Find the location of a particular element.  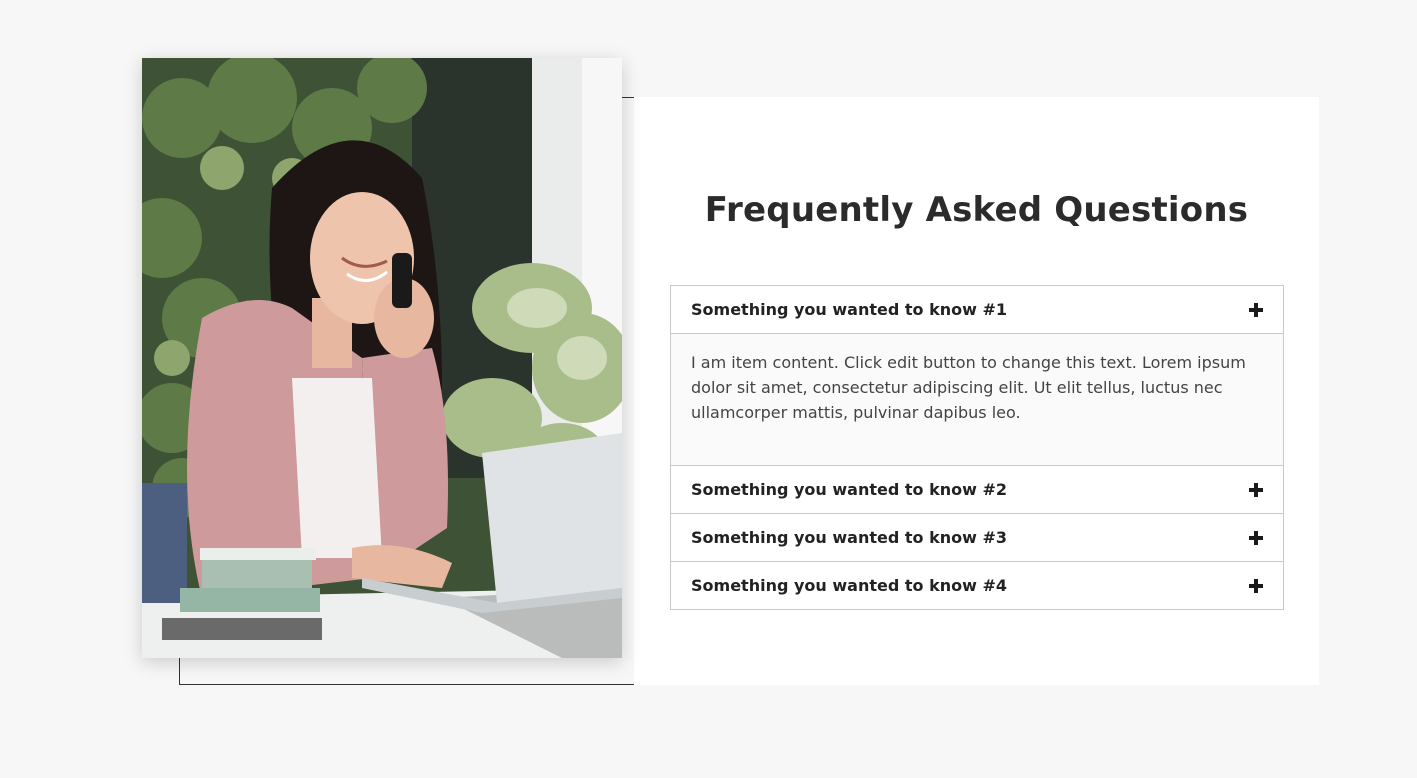

accordion-question-4: Something you wanted to know #4 is located at coordinates (849, 585).